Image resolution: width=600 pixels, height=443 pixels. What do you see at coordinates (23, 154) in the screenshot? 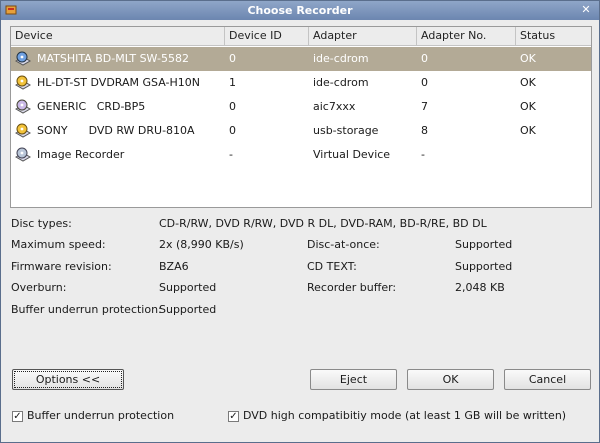
I see `image-recorder-icon` at bounding box center [23, 154].